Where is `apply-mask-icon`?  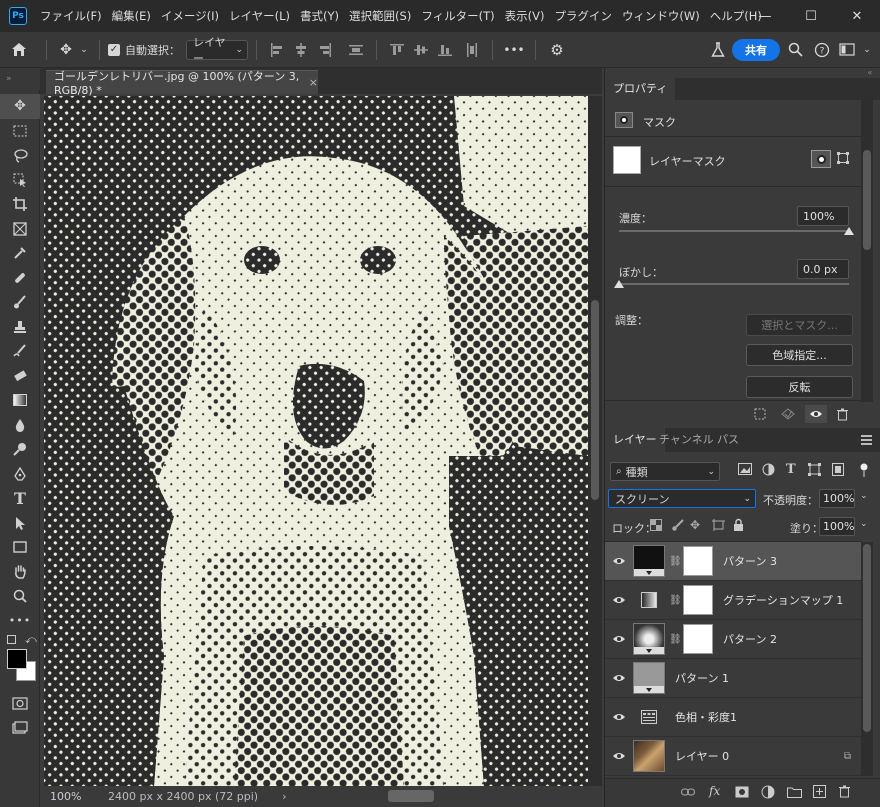
apply-mask-icon is located at coordinates (788, 414).